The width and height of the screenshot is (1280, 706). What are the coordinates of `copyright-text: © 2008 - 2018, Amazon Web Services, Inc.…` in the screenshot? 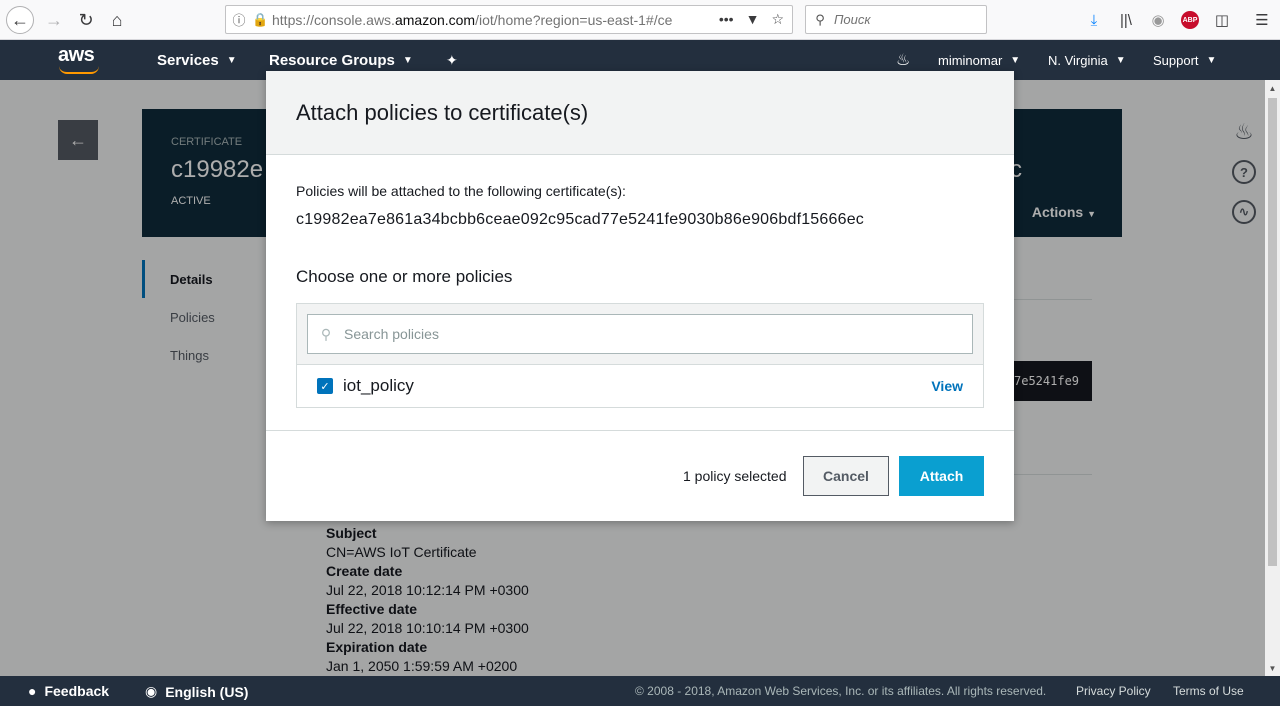 It's located at (841, 691).